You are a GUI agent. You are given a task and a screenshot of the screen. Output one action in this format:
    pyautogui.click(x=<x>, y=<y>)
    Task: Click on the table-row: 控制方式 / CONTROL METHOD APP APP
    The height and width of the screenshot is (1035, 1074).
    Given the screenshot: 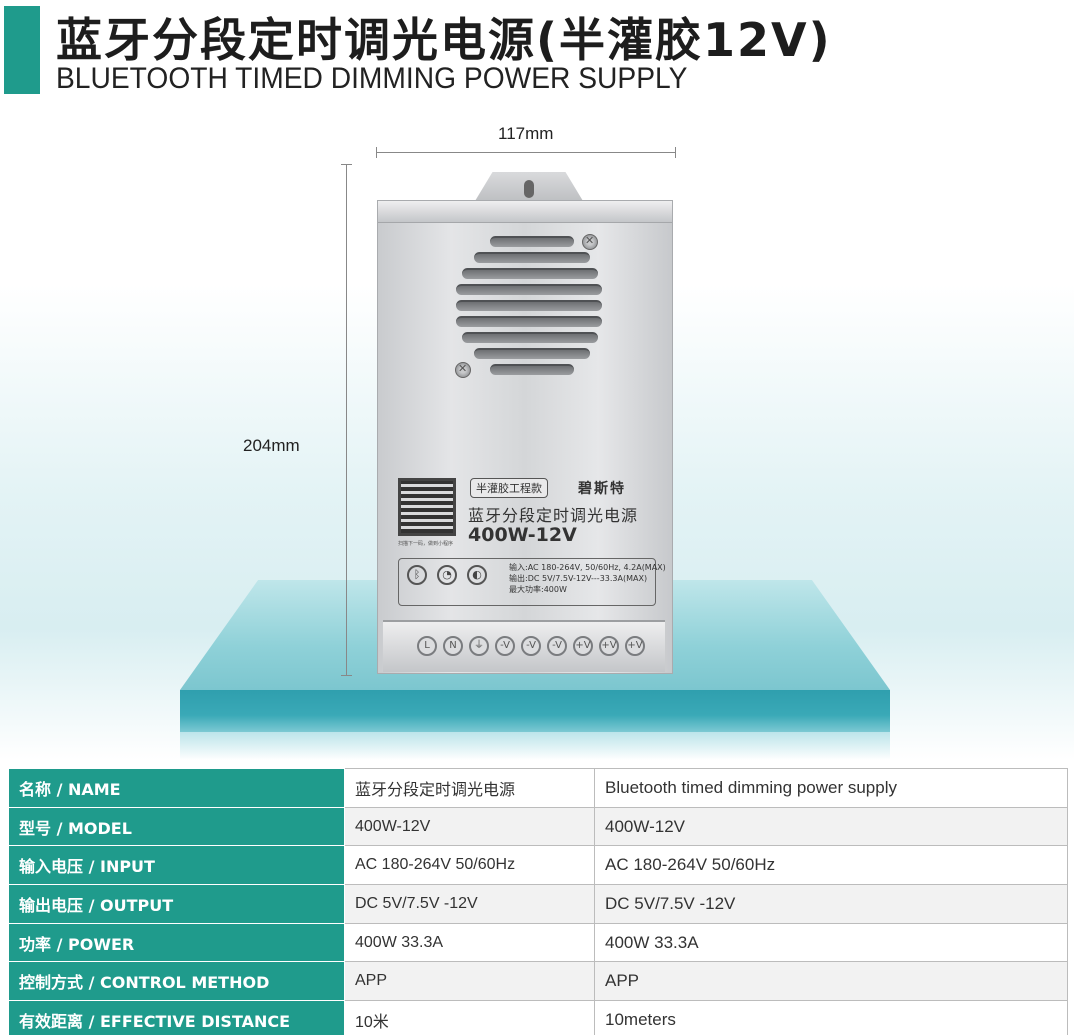 What is the action you would take?
    pyautogui.click(x=538, y=981)
    